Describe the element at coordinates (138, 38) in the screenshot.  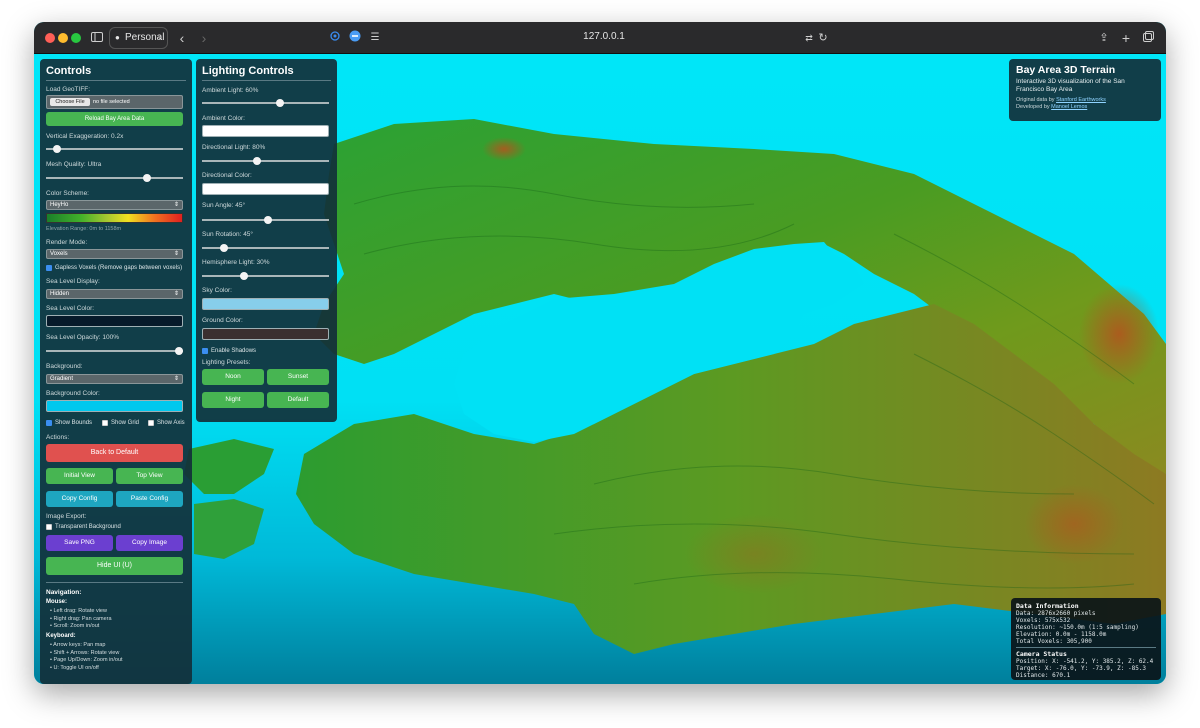
I see `profile-selector: ● Personal ⌄` at that location.